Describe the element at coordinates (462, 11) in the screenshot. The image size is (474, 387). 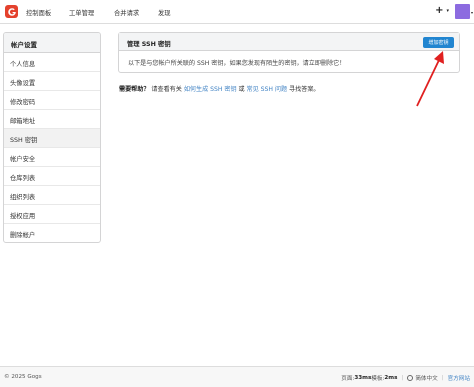
I see `avatar` at that location.